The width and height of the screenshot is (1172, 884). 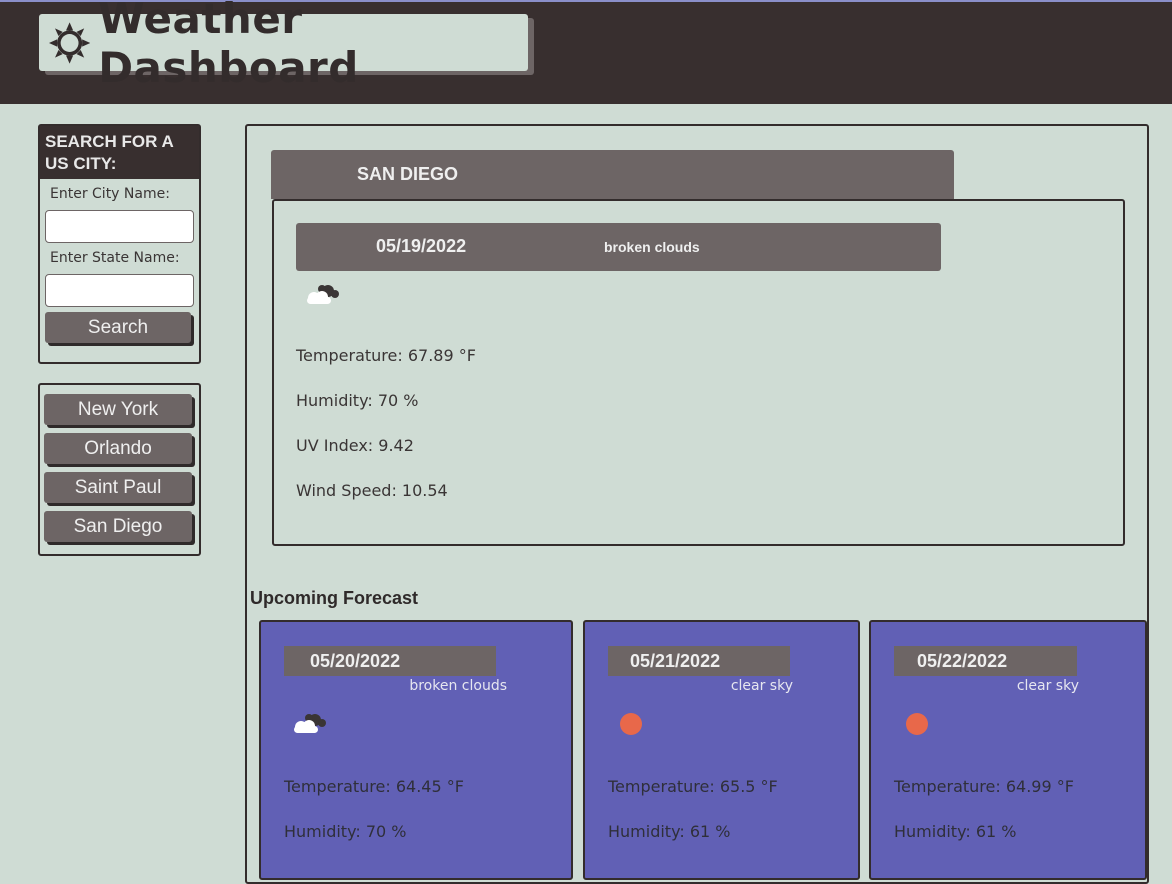 What do you see at coordinates (386, 355) in the screenshot?
I see `current-temperature: Temperature: 67.89 °F` at bounding box center [386, 355].